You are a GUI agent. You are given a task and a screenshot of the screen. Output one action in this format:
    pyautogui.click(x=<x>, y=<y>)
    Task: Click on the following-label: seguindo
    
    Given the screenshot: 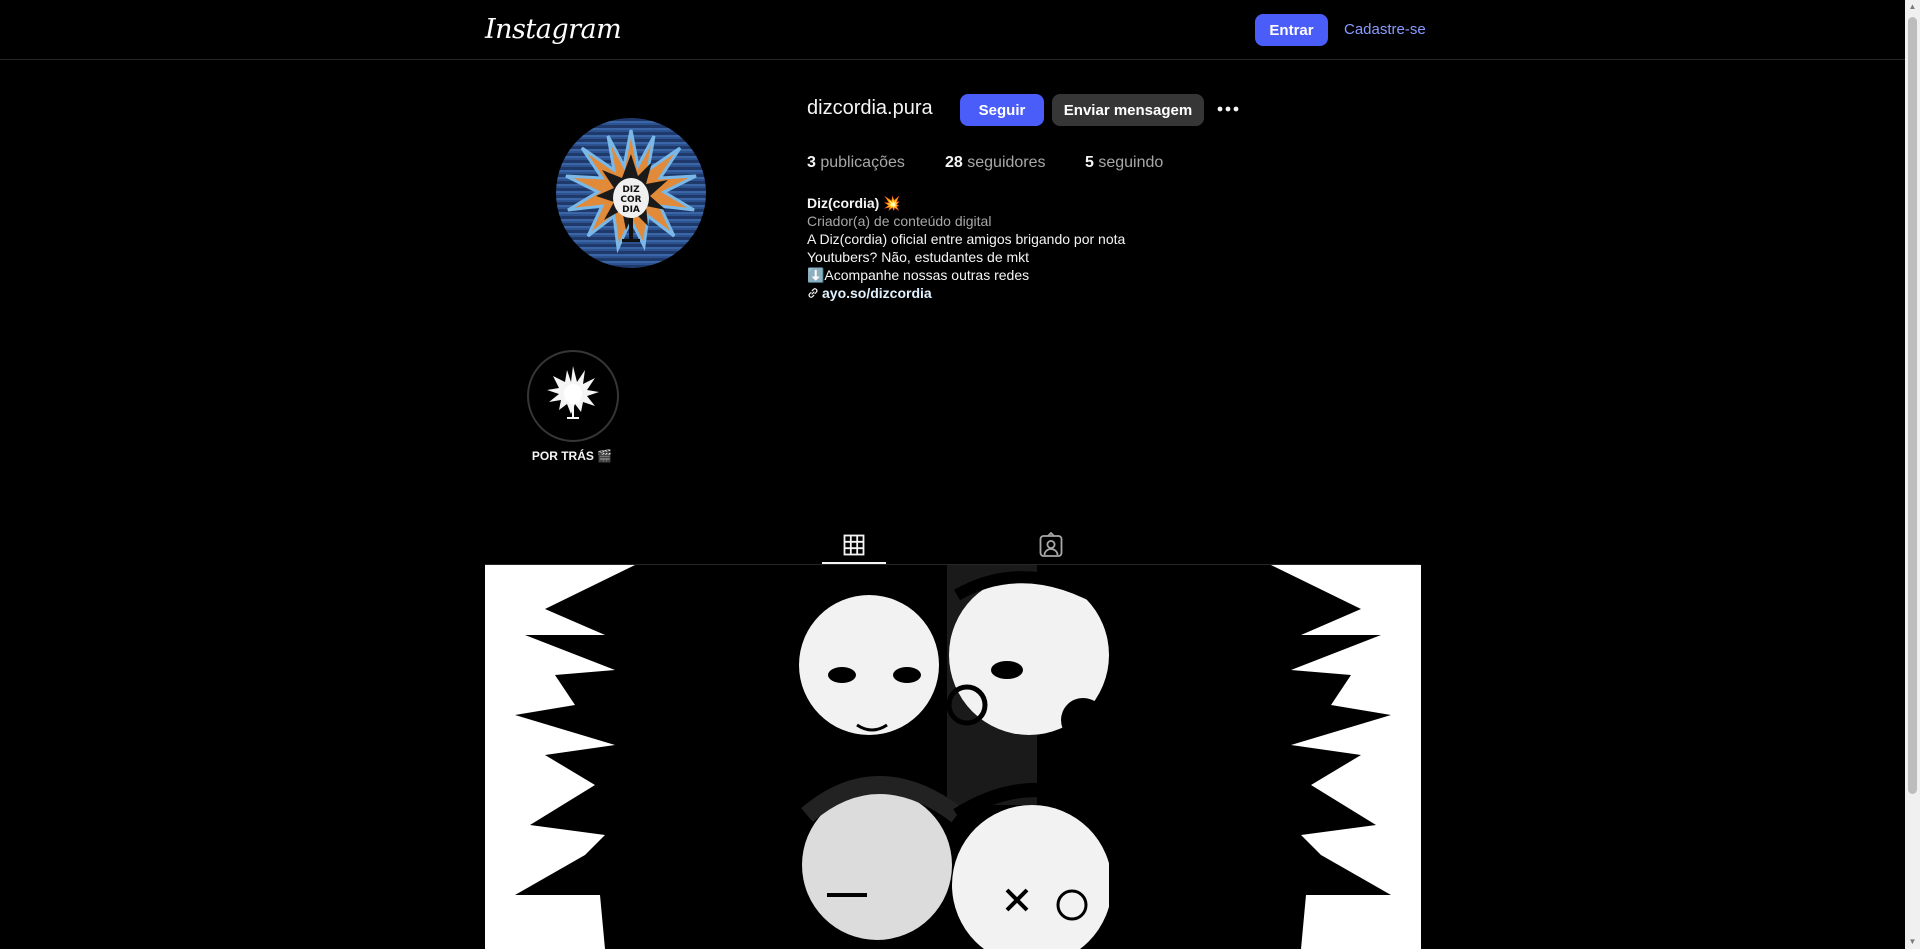 What is the action you would take?
    pyautogui.click(x=1131, y=162)
    